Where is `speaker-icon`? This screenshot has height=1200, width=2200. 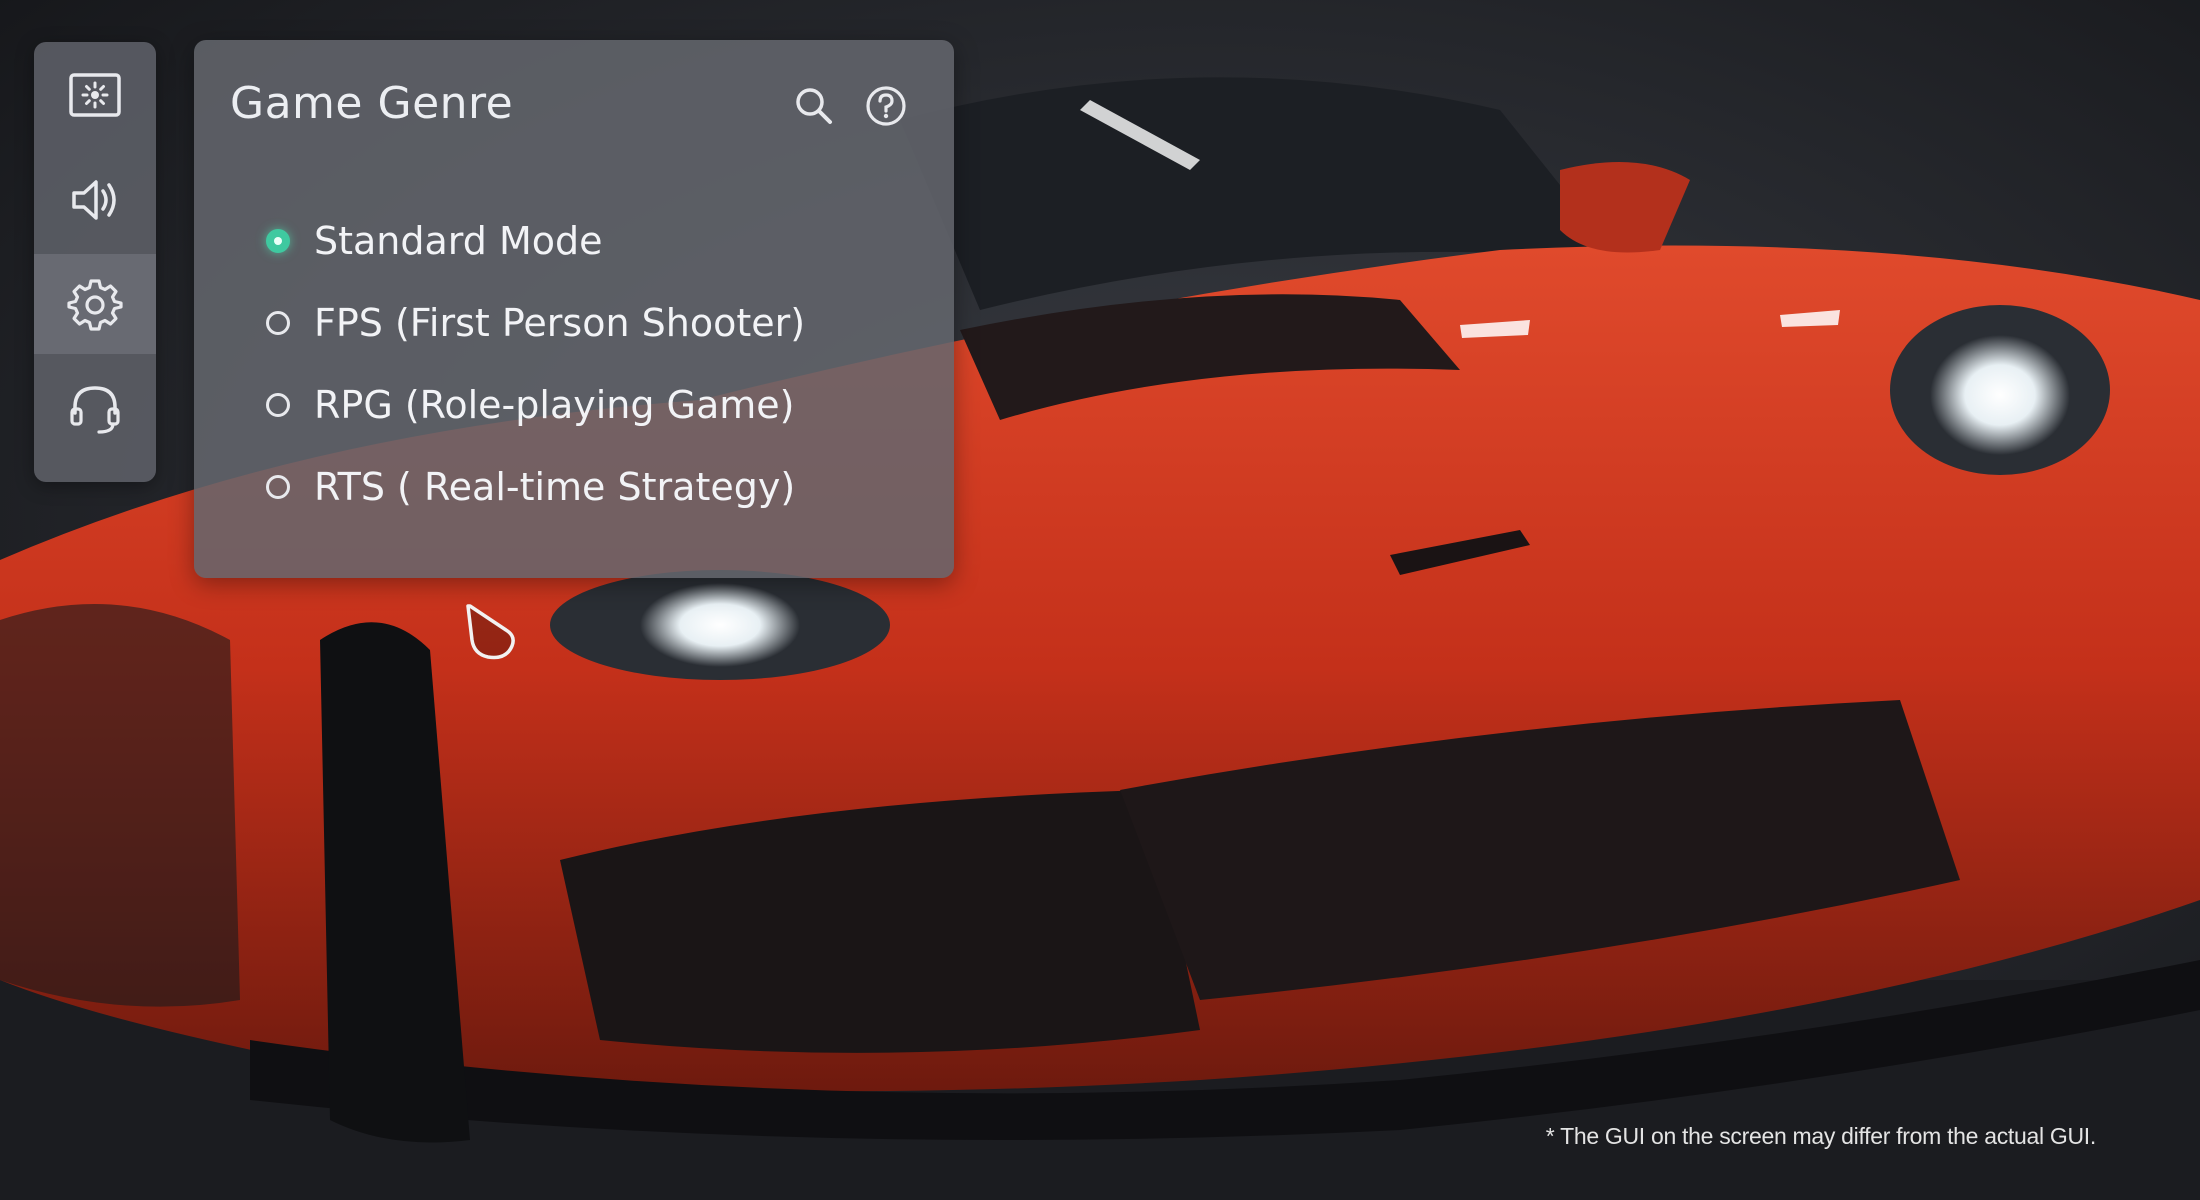
speaker-icon is located at coordinates (94, 200).